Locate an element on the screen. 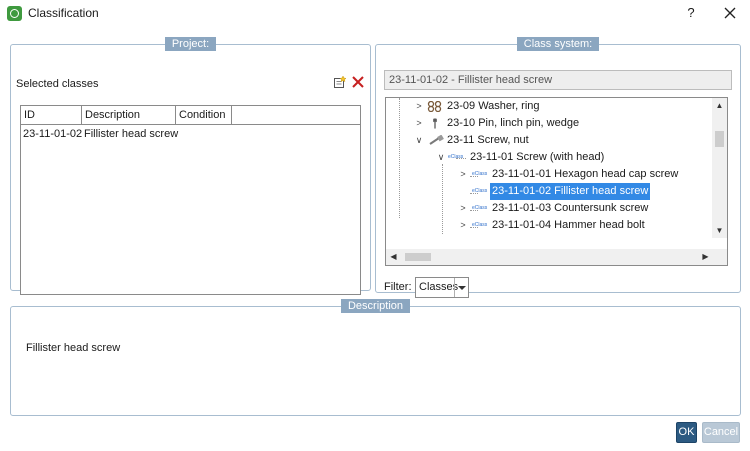  scroll-down-icon: ▼ is located at coordinates (719, 230).